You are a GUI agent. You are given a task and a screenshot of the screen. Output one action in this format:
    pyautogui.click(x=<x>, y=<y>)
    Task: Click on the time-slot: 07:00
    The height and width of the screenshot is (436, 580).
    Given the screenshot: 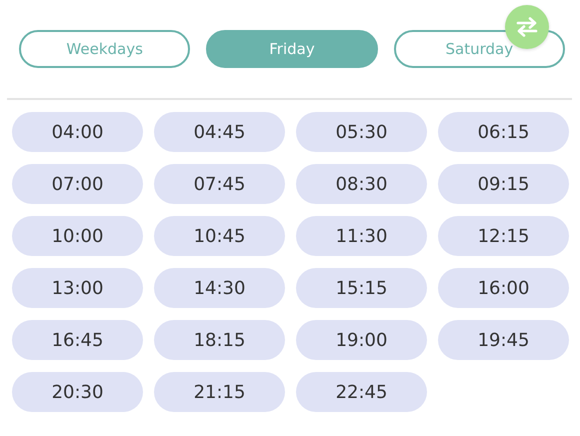 What is the action you would take?
    pyautogui.click(x=77, y=184)
    